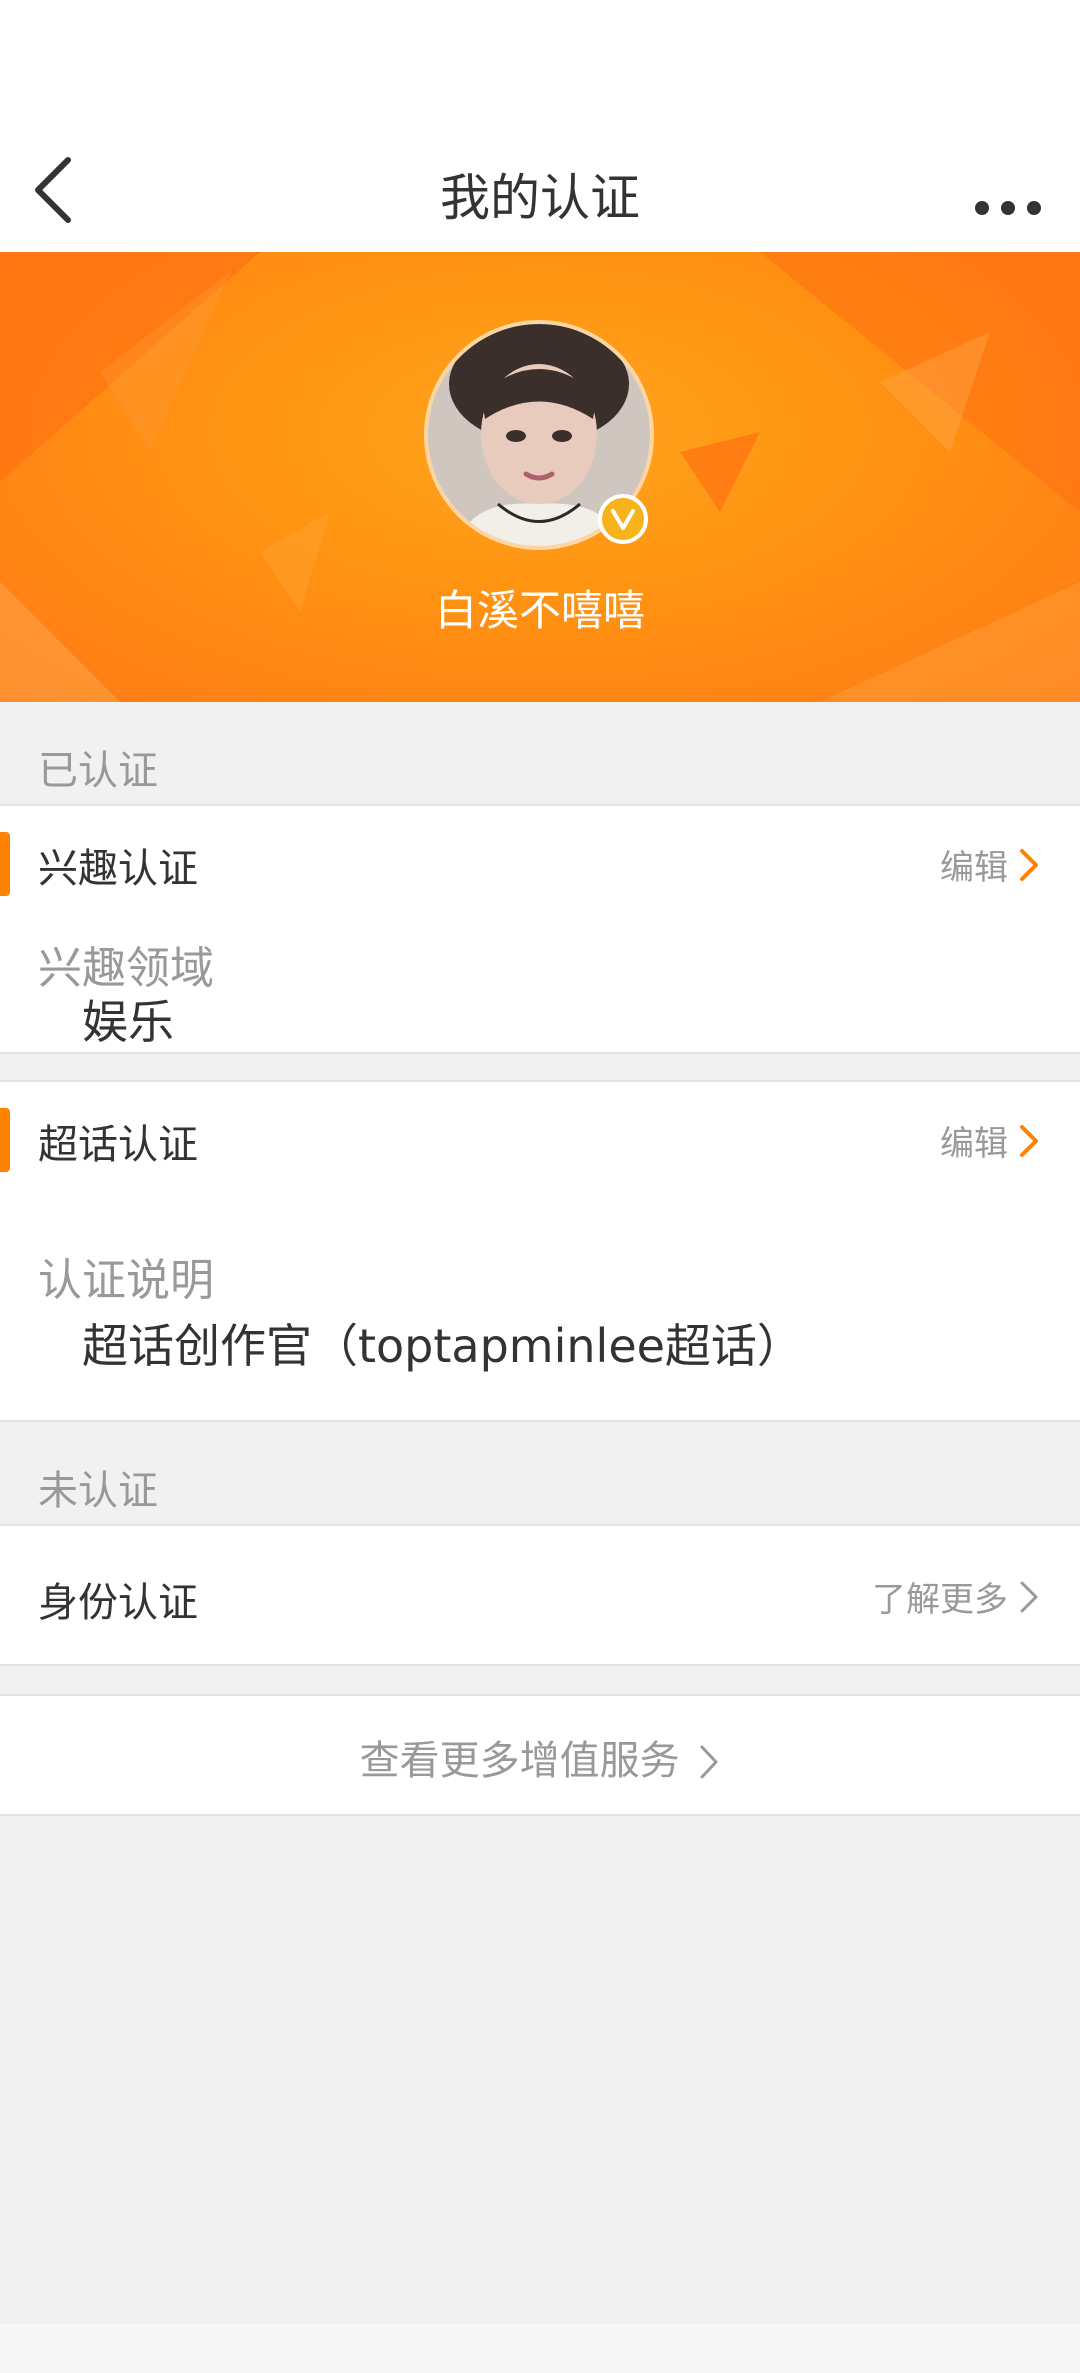 Image resolution: width=1080 pixels, height=2373 pixels. I want to click on super-topic-verification-label: 超话认证, so click(118, 1145).